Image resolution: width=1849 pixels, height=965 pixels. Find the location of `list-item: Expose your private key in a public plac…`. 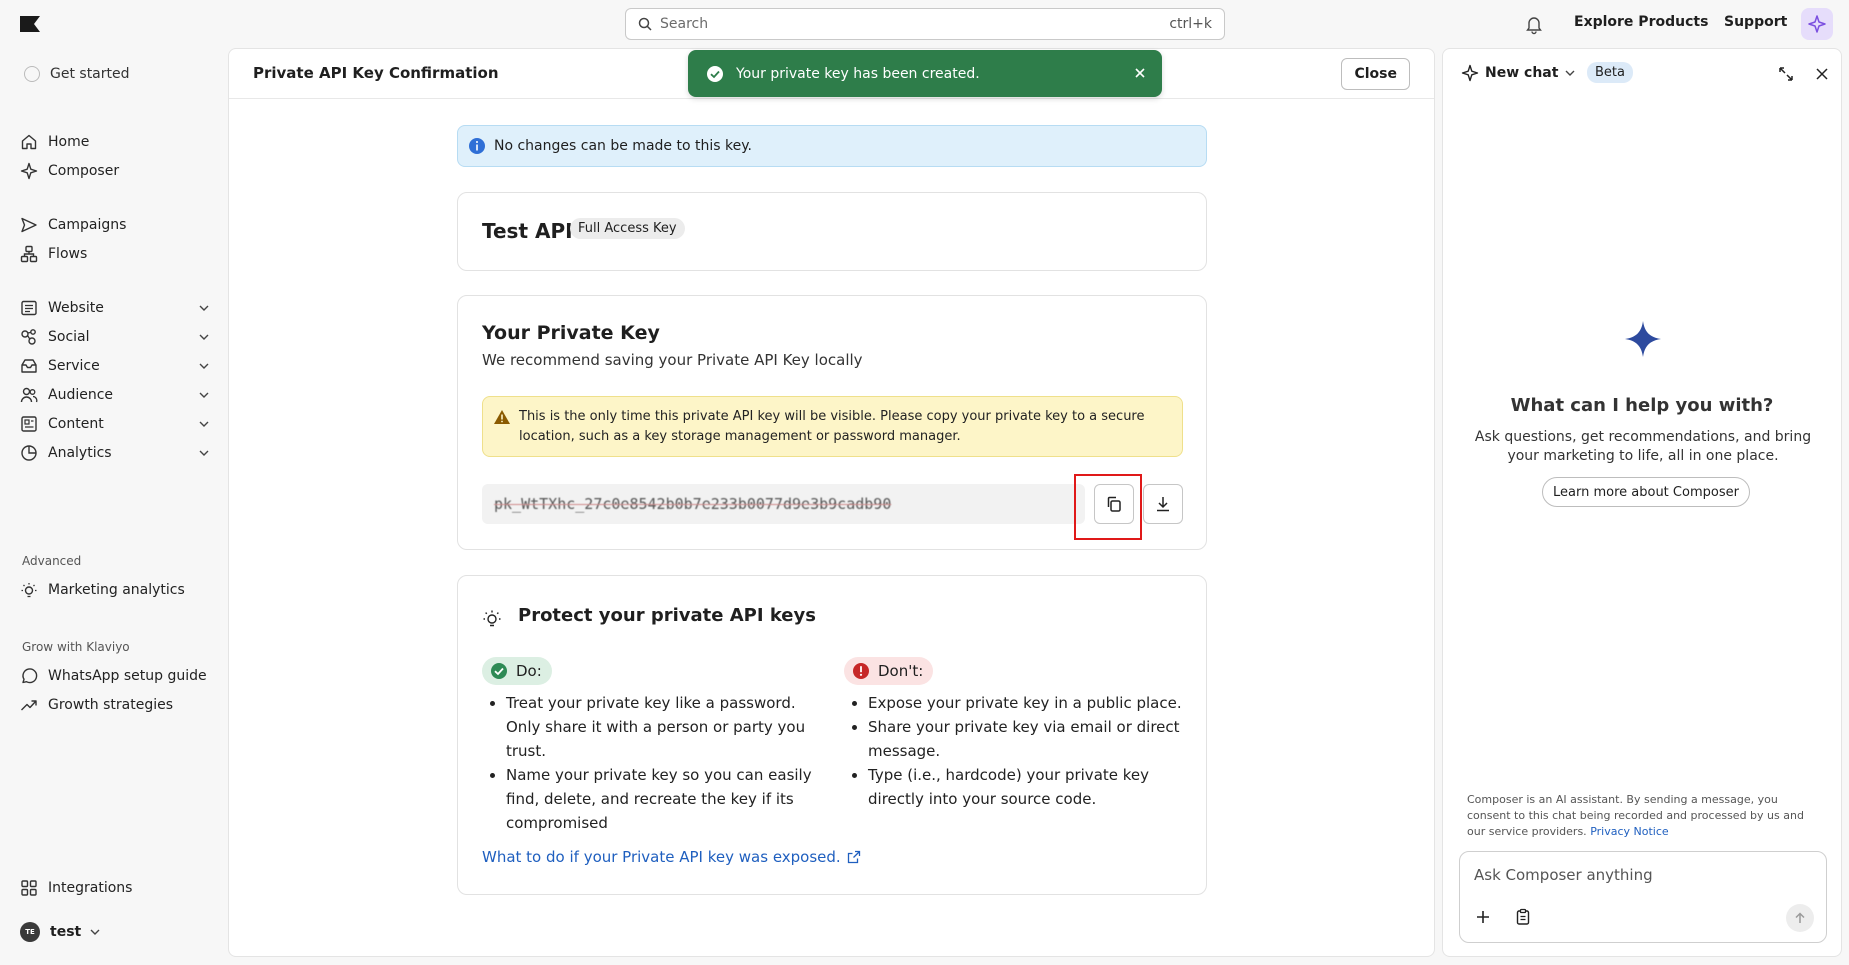

list-item: Expose your private key in a public plac… is located at coordinates (1026, 703).